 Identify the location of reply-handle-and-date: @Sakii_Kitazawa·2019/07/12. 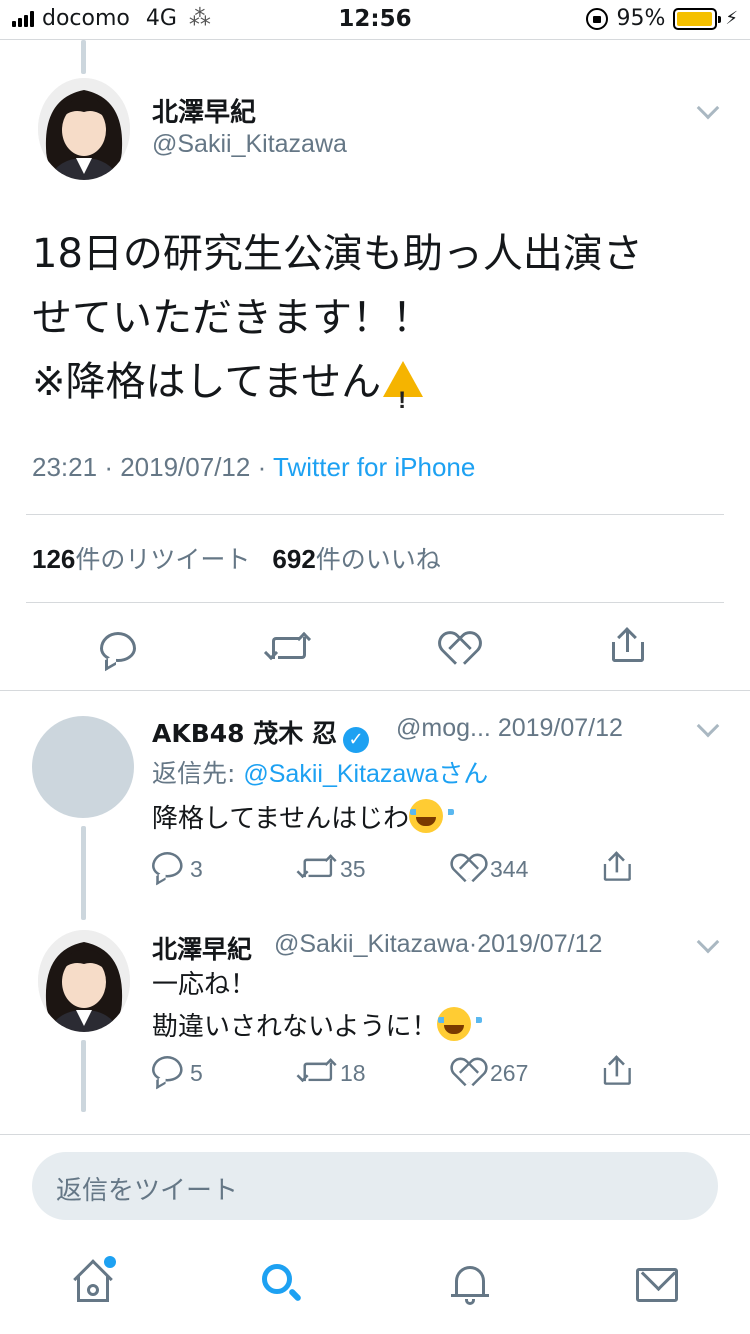
(438, 944).